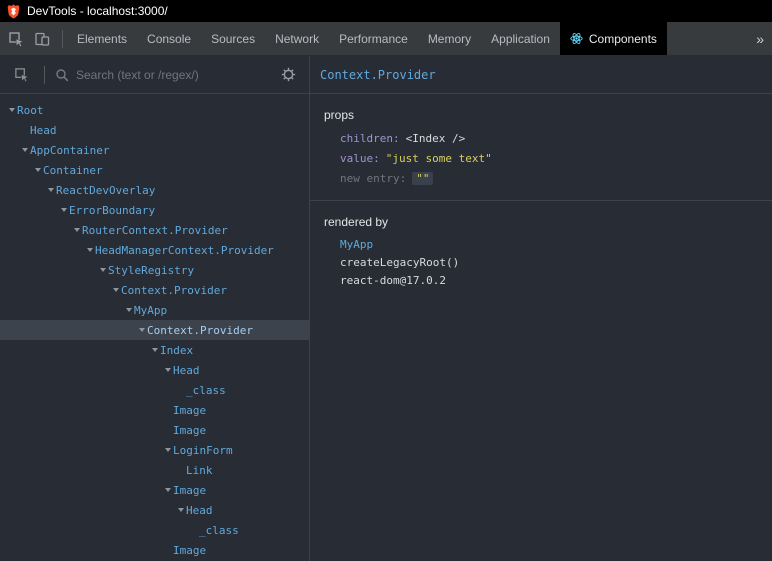 The width and height of the screenshot is (772, 561). Describe the element at coordinates (42, 39) in the screenshot. I see `device-toolbar-button` at that location.